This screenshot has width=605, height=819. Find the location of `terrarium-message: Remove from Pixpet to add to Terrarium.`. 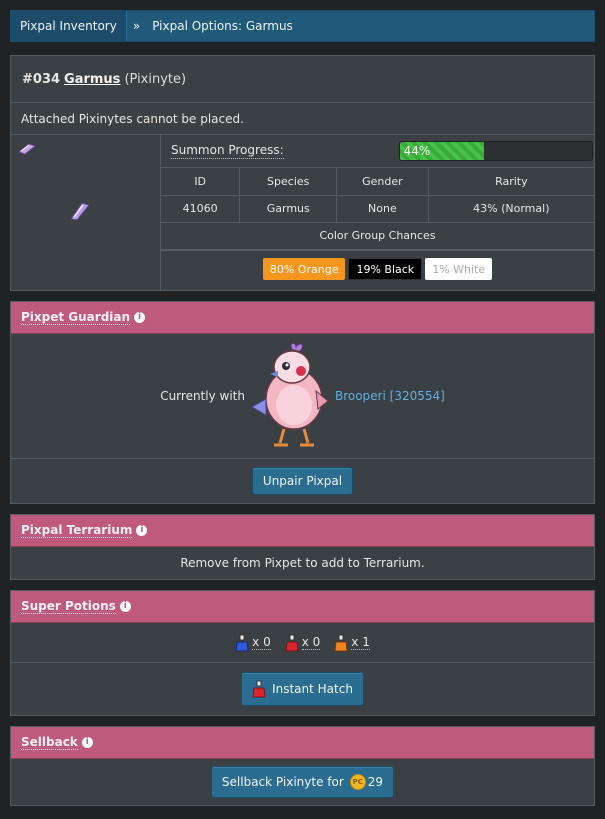

terrarium-message: Remove from Pixpet to add to Terrarium. is located at coordinates (302, 563).